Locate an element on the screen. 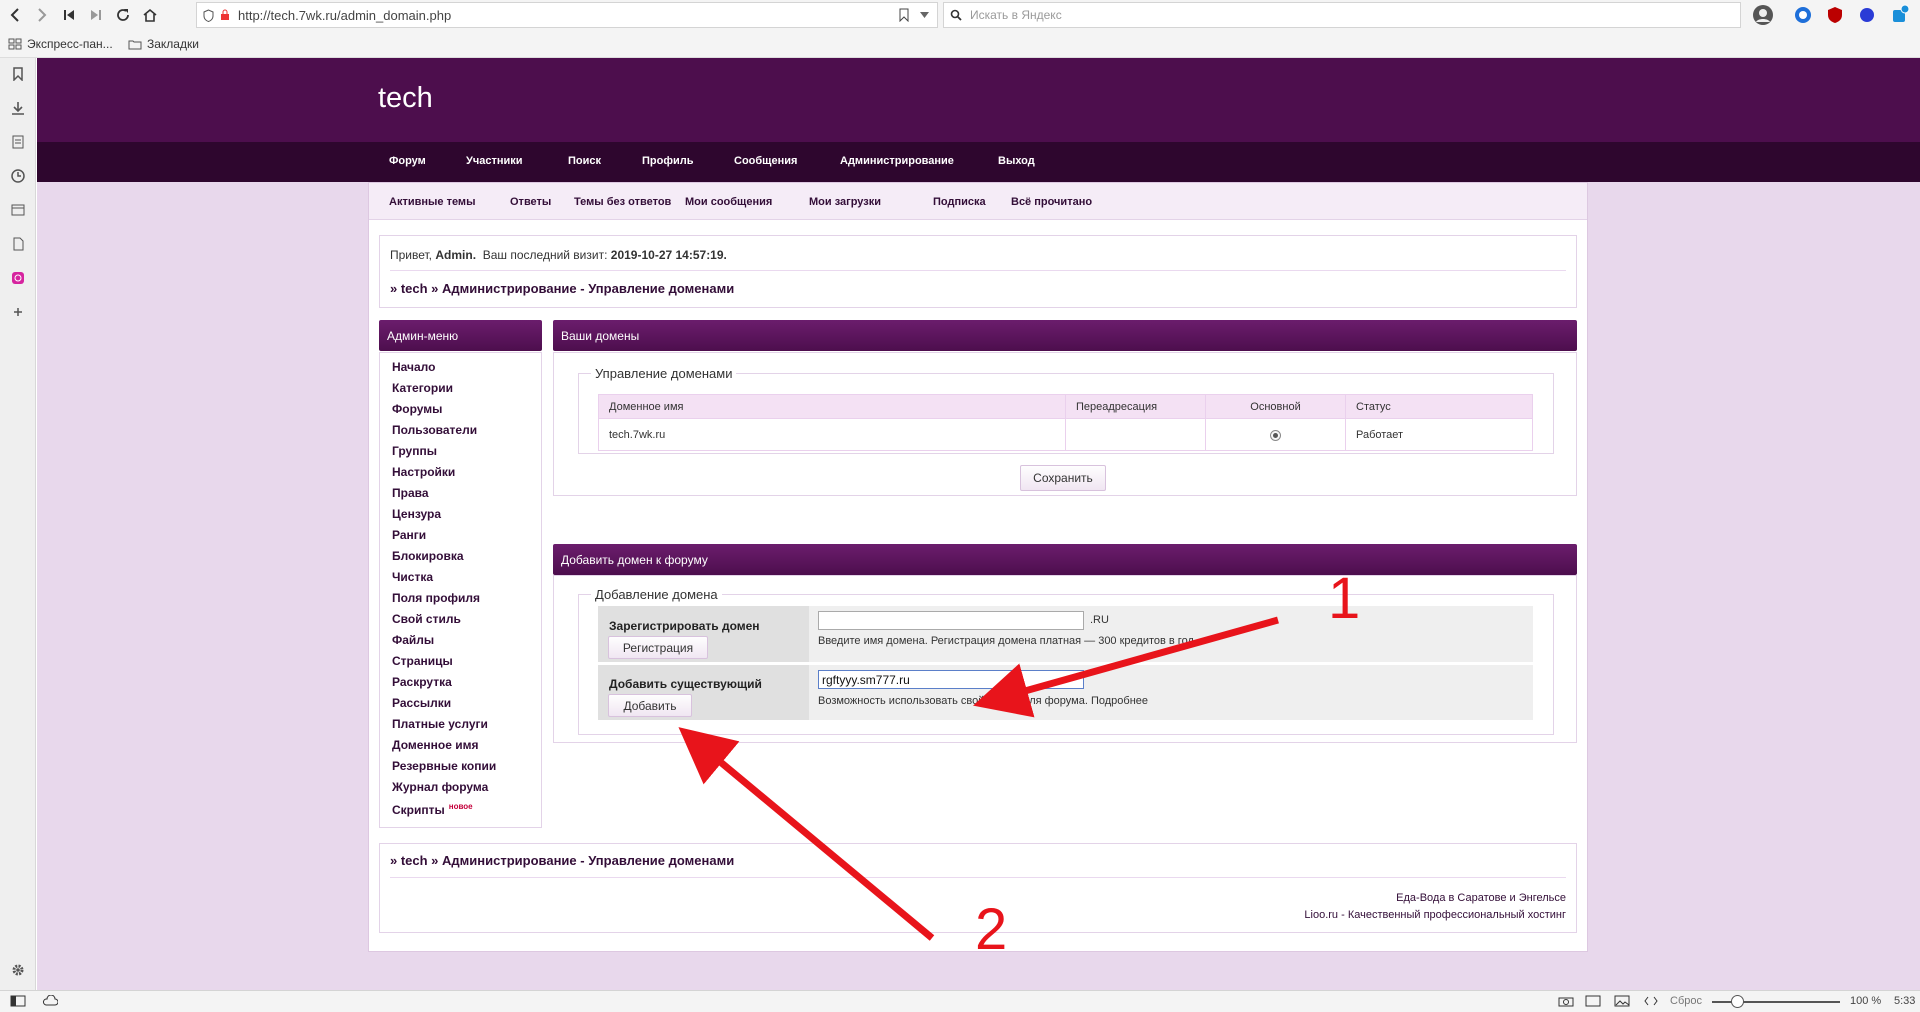 Image resolution: width=1920 pixels, height=1012 pixels. scripts-label: Скрипты is located at coordinates (418, 810).